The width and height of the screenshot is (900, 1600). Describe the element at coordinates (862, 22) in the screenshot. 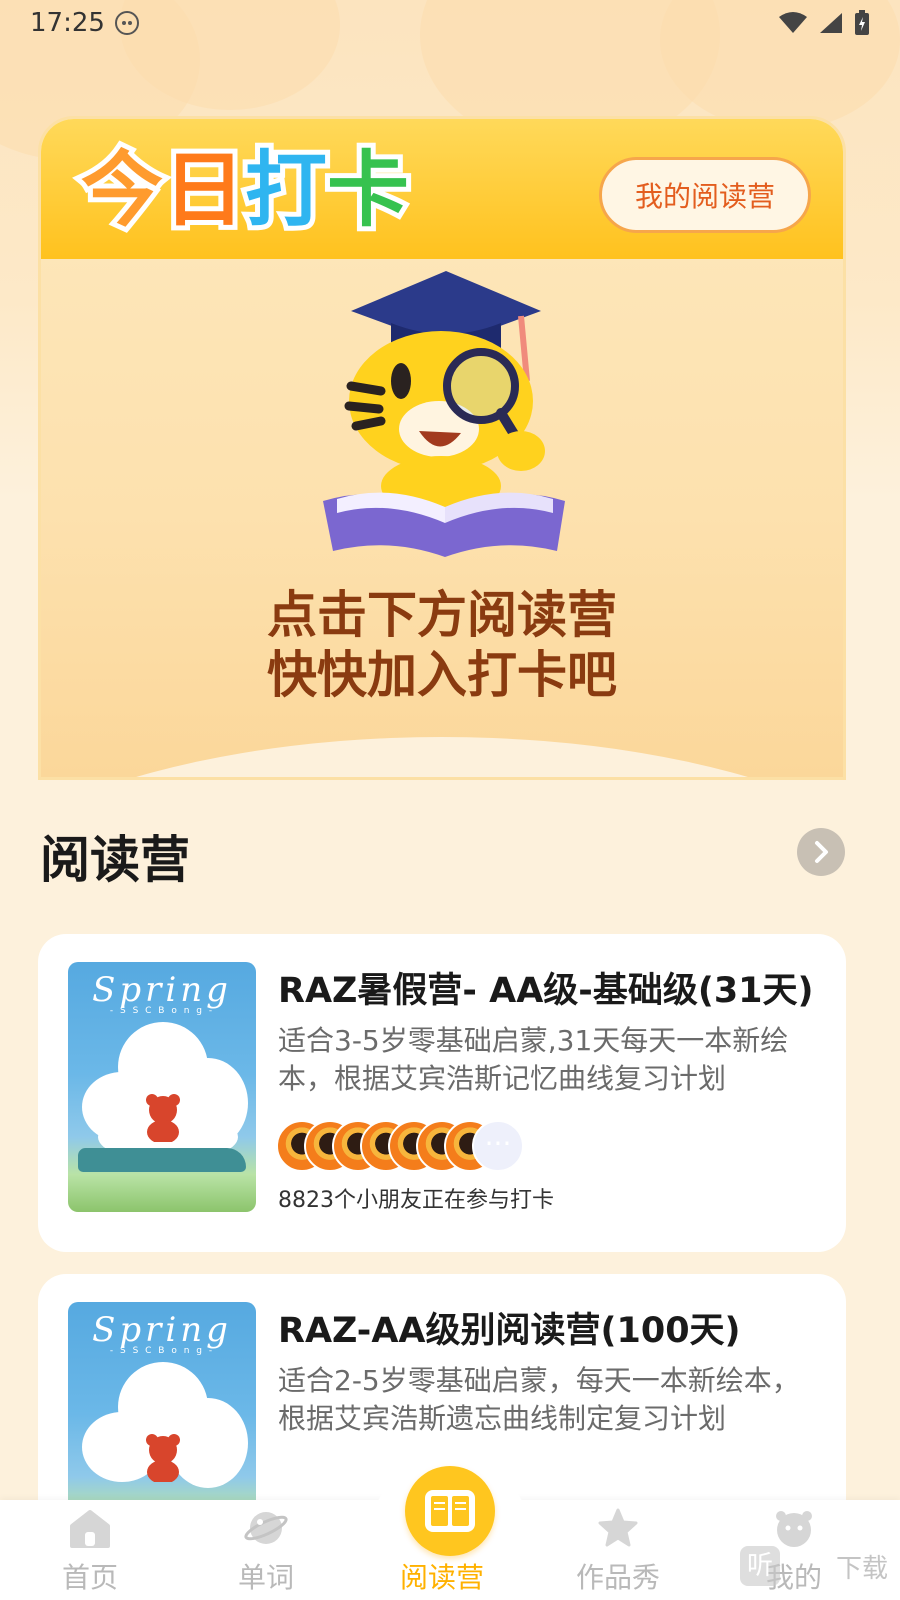

I see `battery-icon` at that location.